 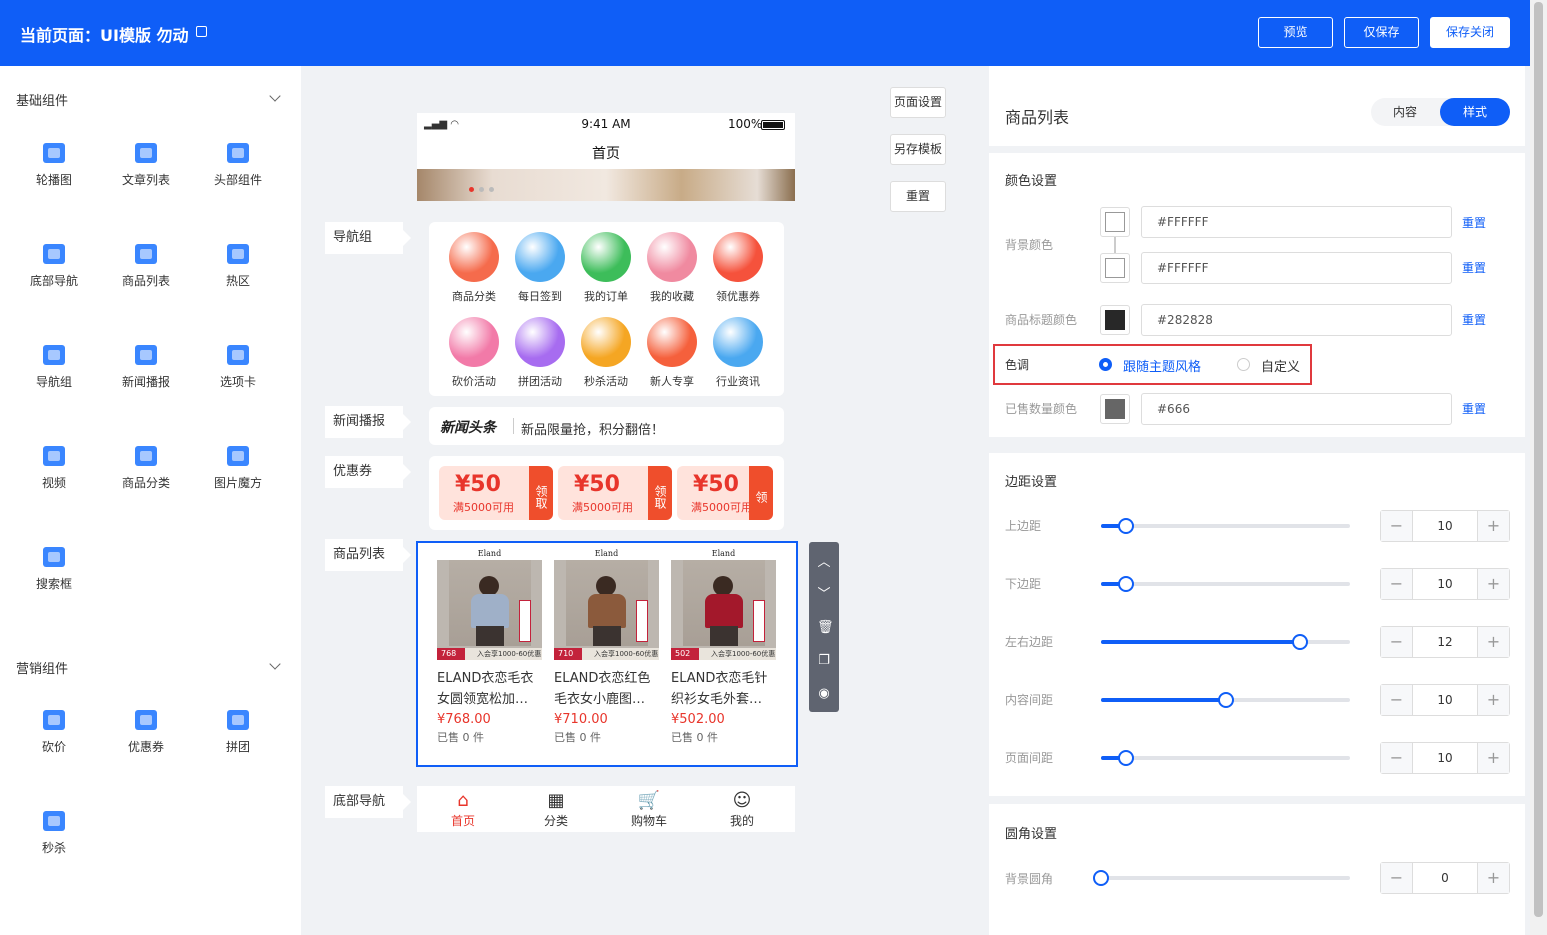 What do you see at coordinates (824, 563) in the screenshot?
I see `move-up-icon: ︿` at bounding box center [824, 563].